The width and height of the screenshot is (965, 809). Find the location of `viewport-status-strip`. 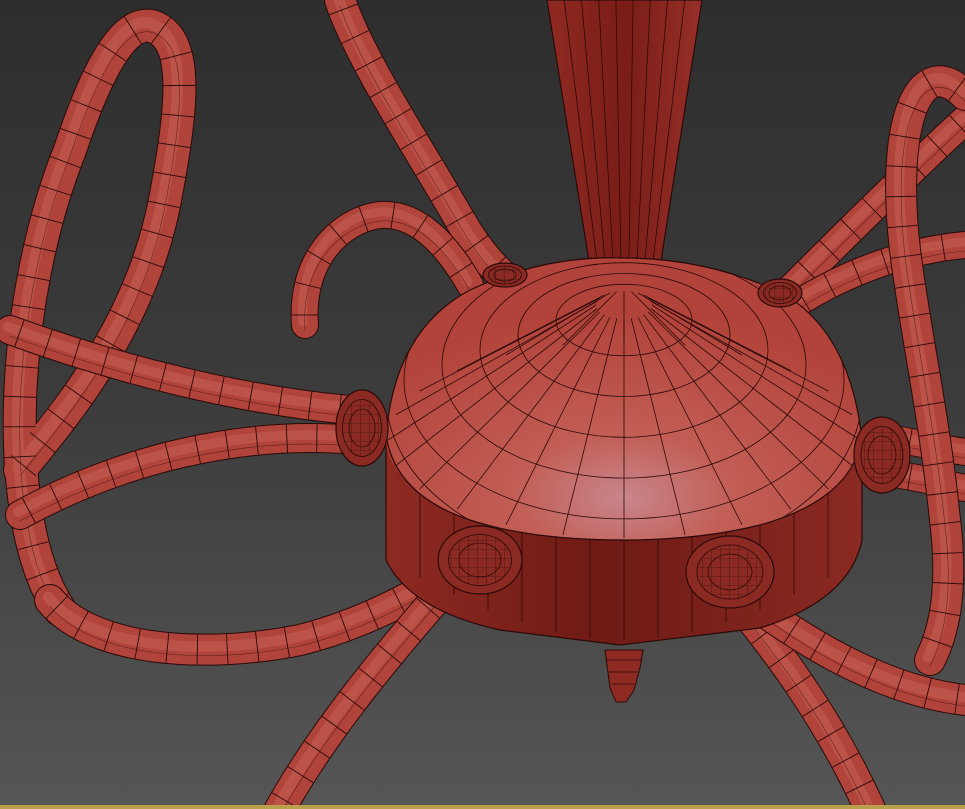

viewport-status-strip is located at coordinates (482, 807).